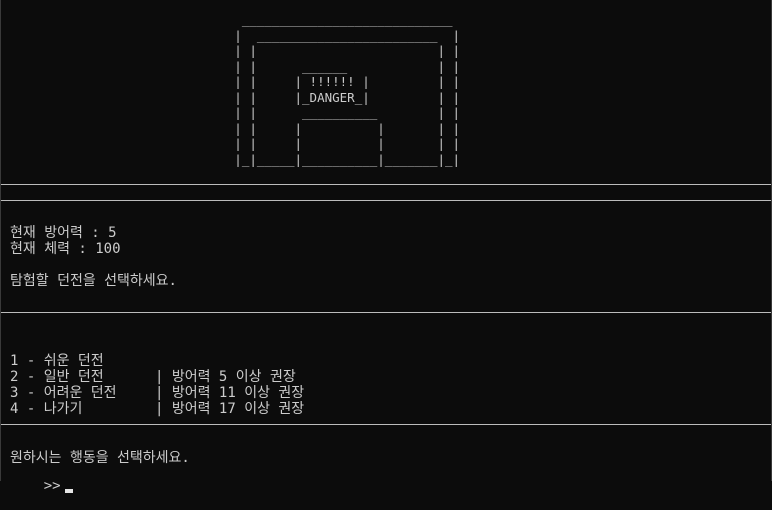 Image resolution: width=772 pixels, height=510 pixels. I want to click on menu-item-normal-dungeon: 2 - 일반 던전 | 방어력 11 이상 권장, so click(157, 377).